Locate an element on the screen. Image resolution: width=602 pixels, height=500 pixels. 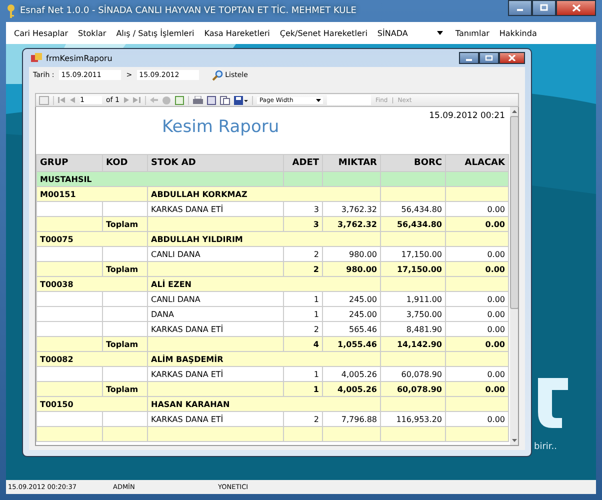
menu-item: Alış / Satış İşlemleri is located at coordinates (155, 33).